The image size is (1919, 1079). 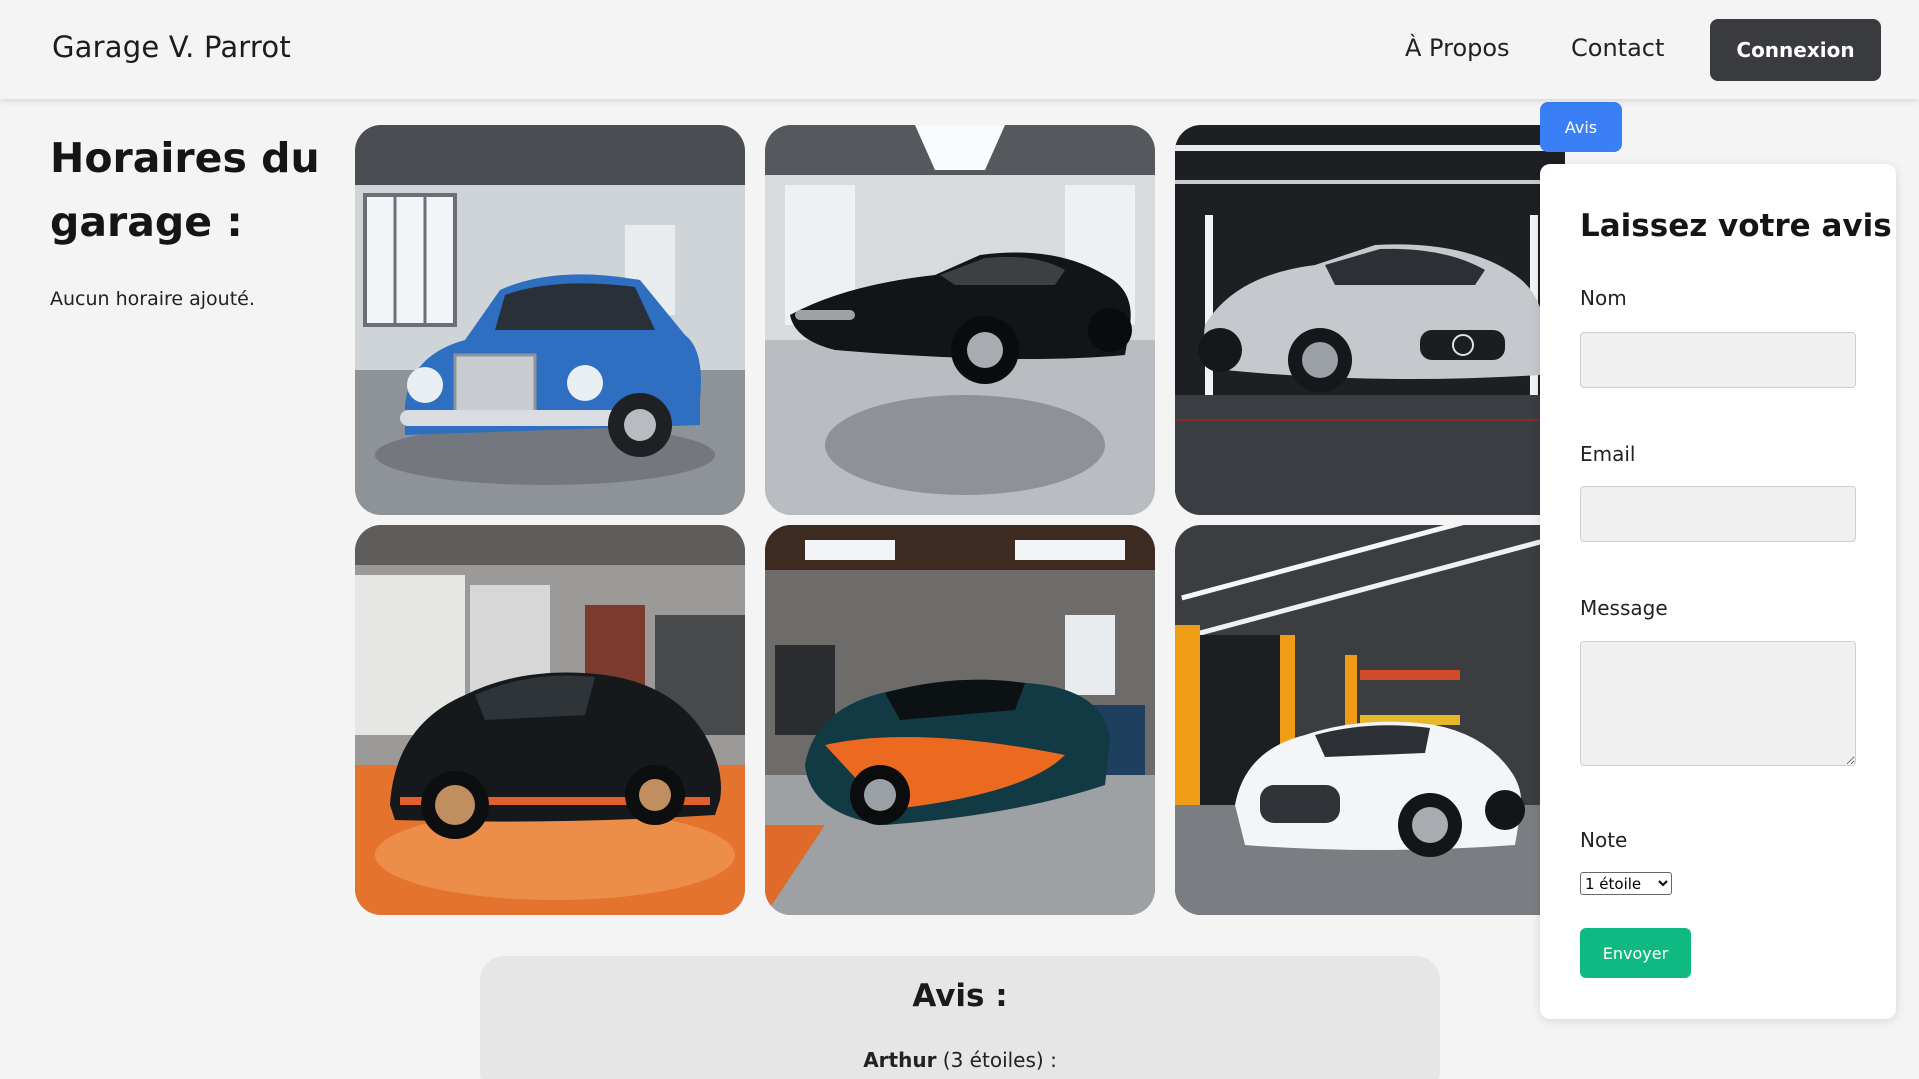 I want to click on review-item: Arthur (3 étoiles) :, so click(x=960, y=1060).